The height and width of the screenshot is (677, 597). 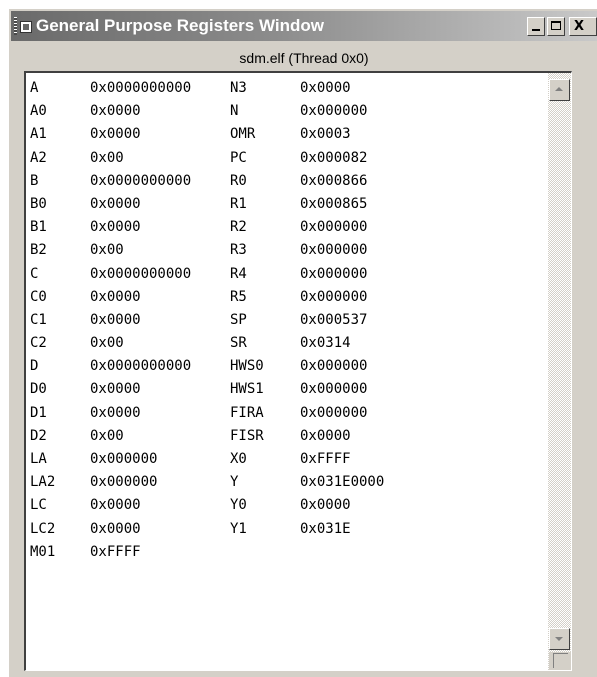 I want to click on resize-grip, so click(x=560, y=661).